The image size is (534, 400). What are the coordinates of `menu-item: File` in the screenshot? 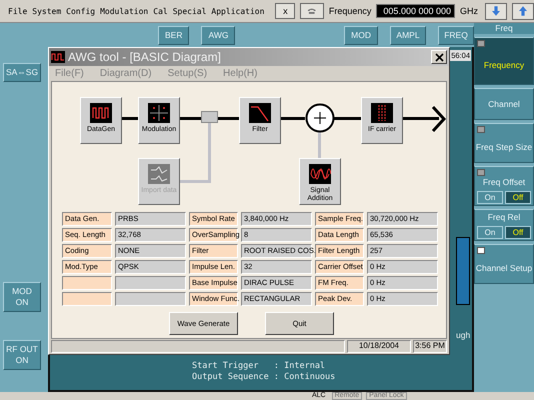 It's located at (18, 11).